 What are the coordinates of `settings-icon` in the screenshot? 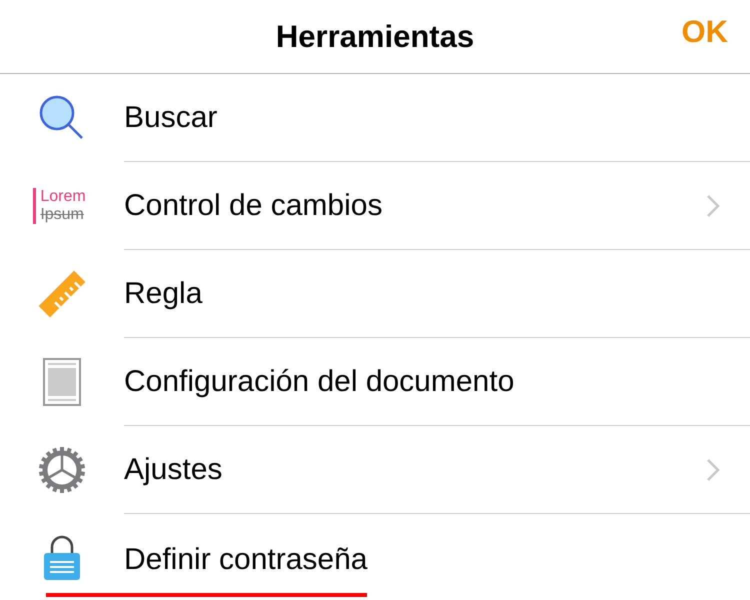 It's located at (62, 470).